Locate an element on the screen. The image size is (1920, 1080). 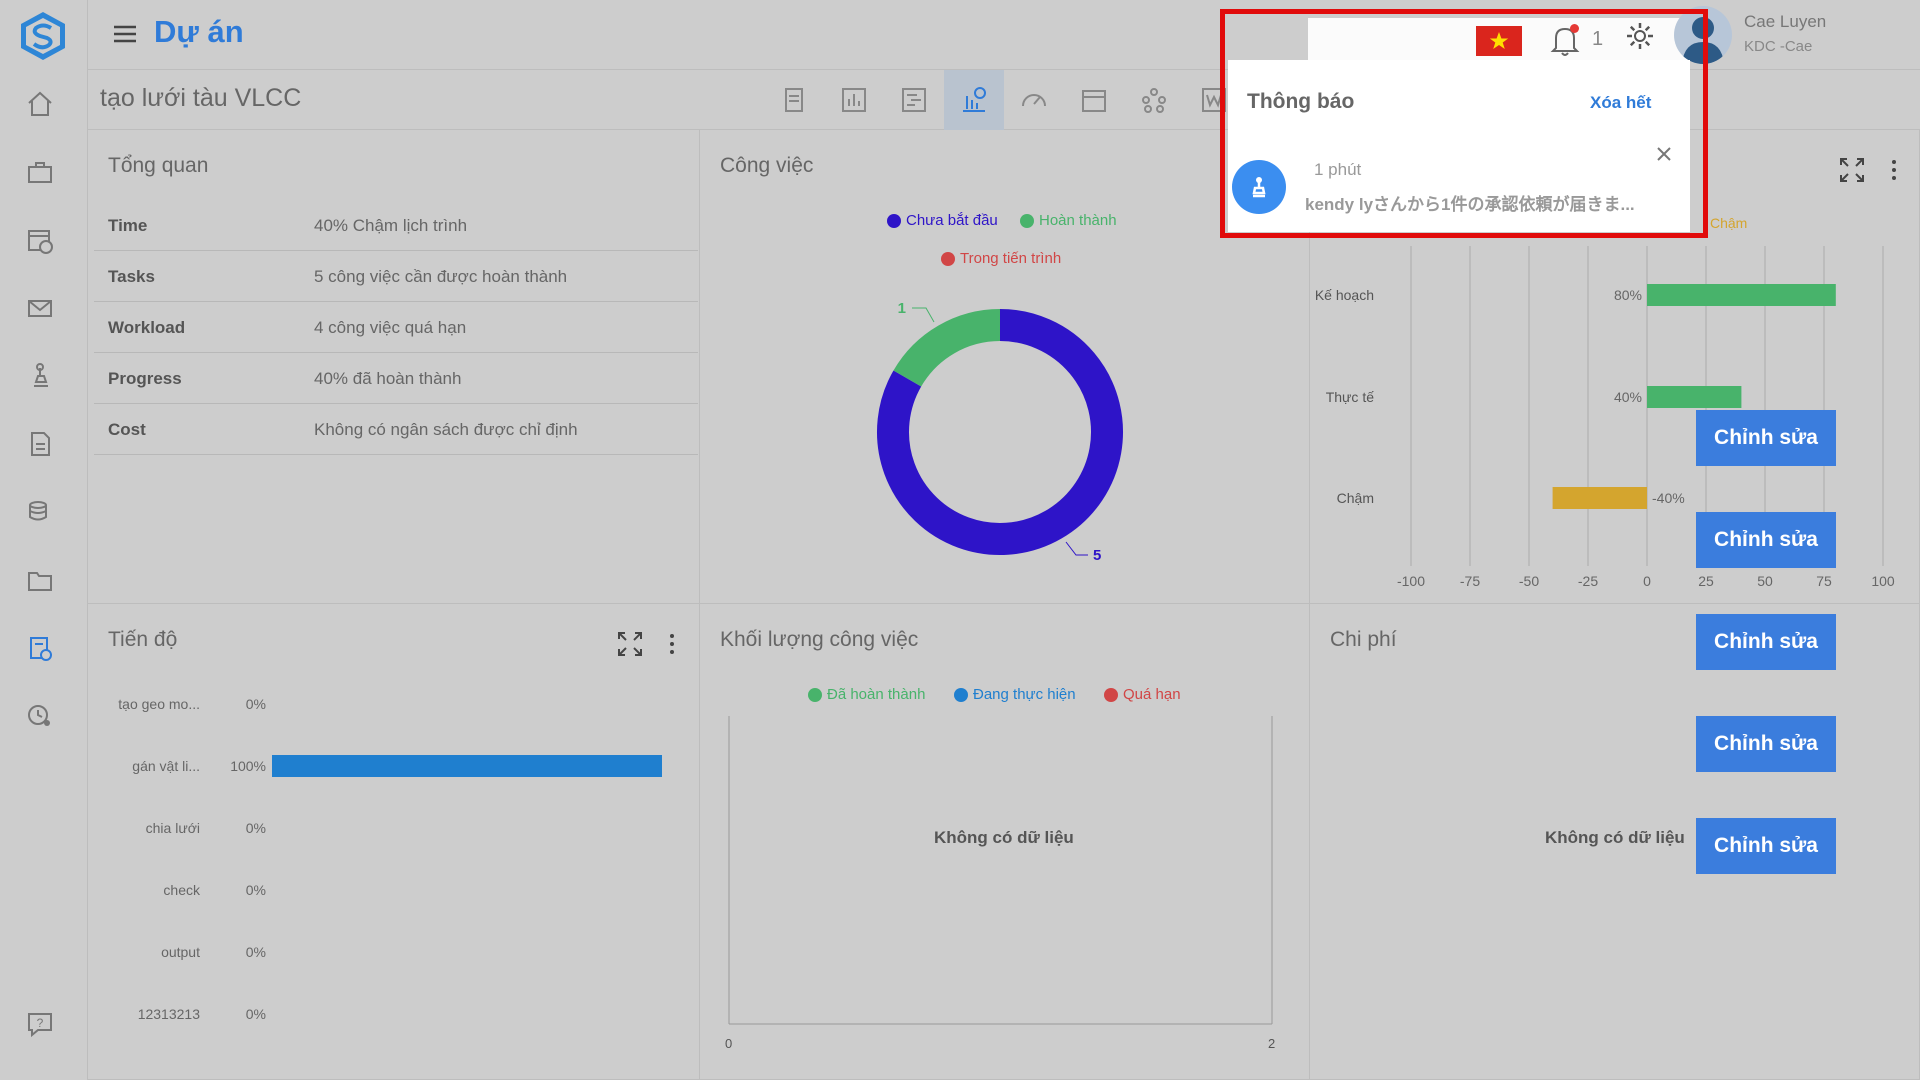
stamp-icon is located at coordinates (40, 376).